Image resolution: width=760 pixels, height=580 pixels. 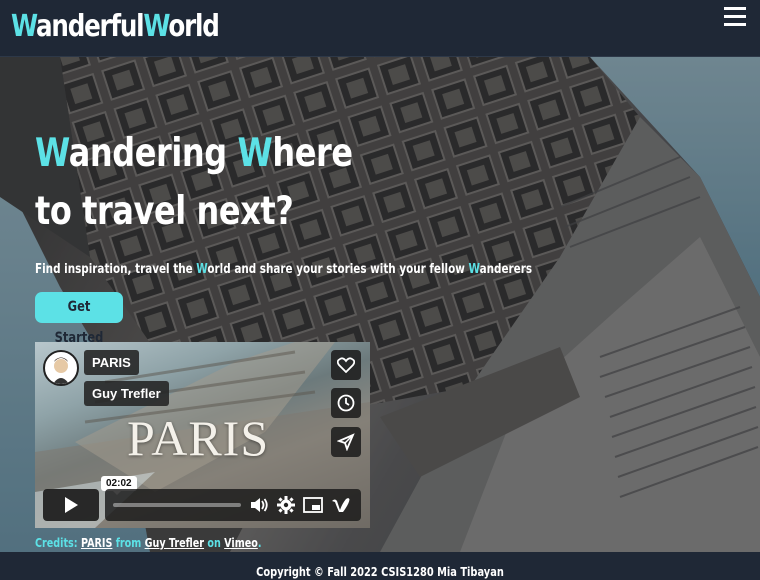 What do you see at coordinates (193, 26) in the screenshot?
I see `logo-text-2: orld` at bounding box center [193, 26].